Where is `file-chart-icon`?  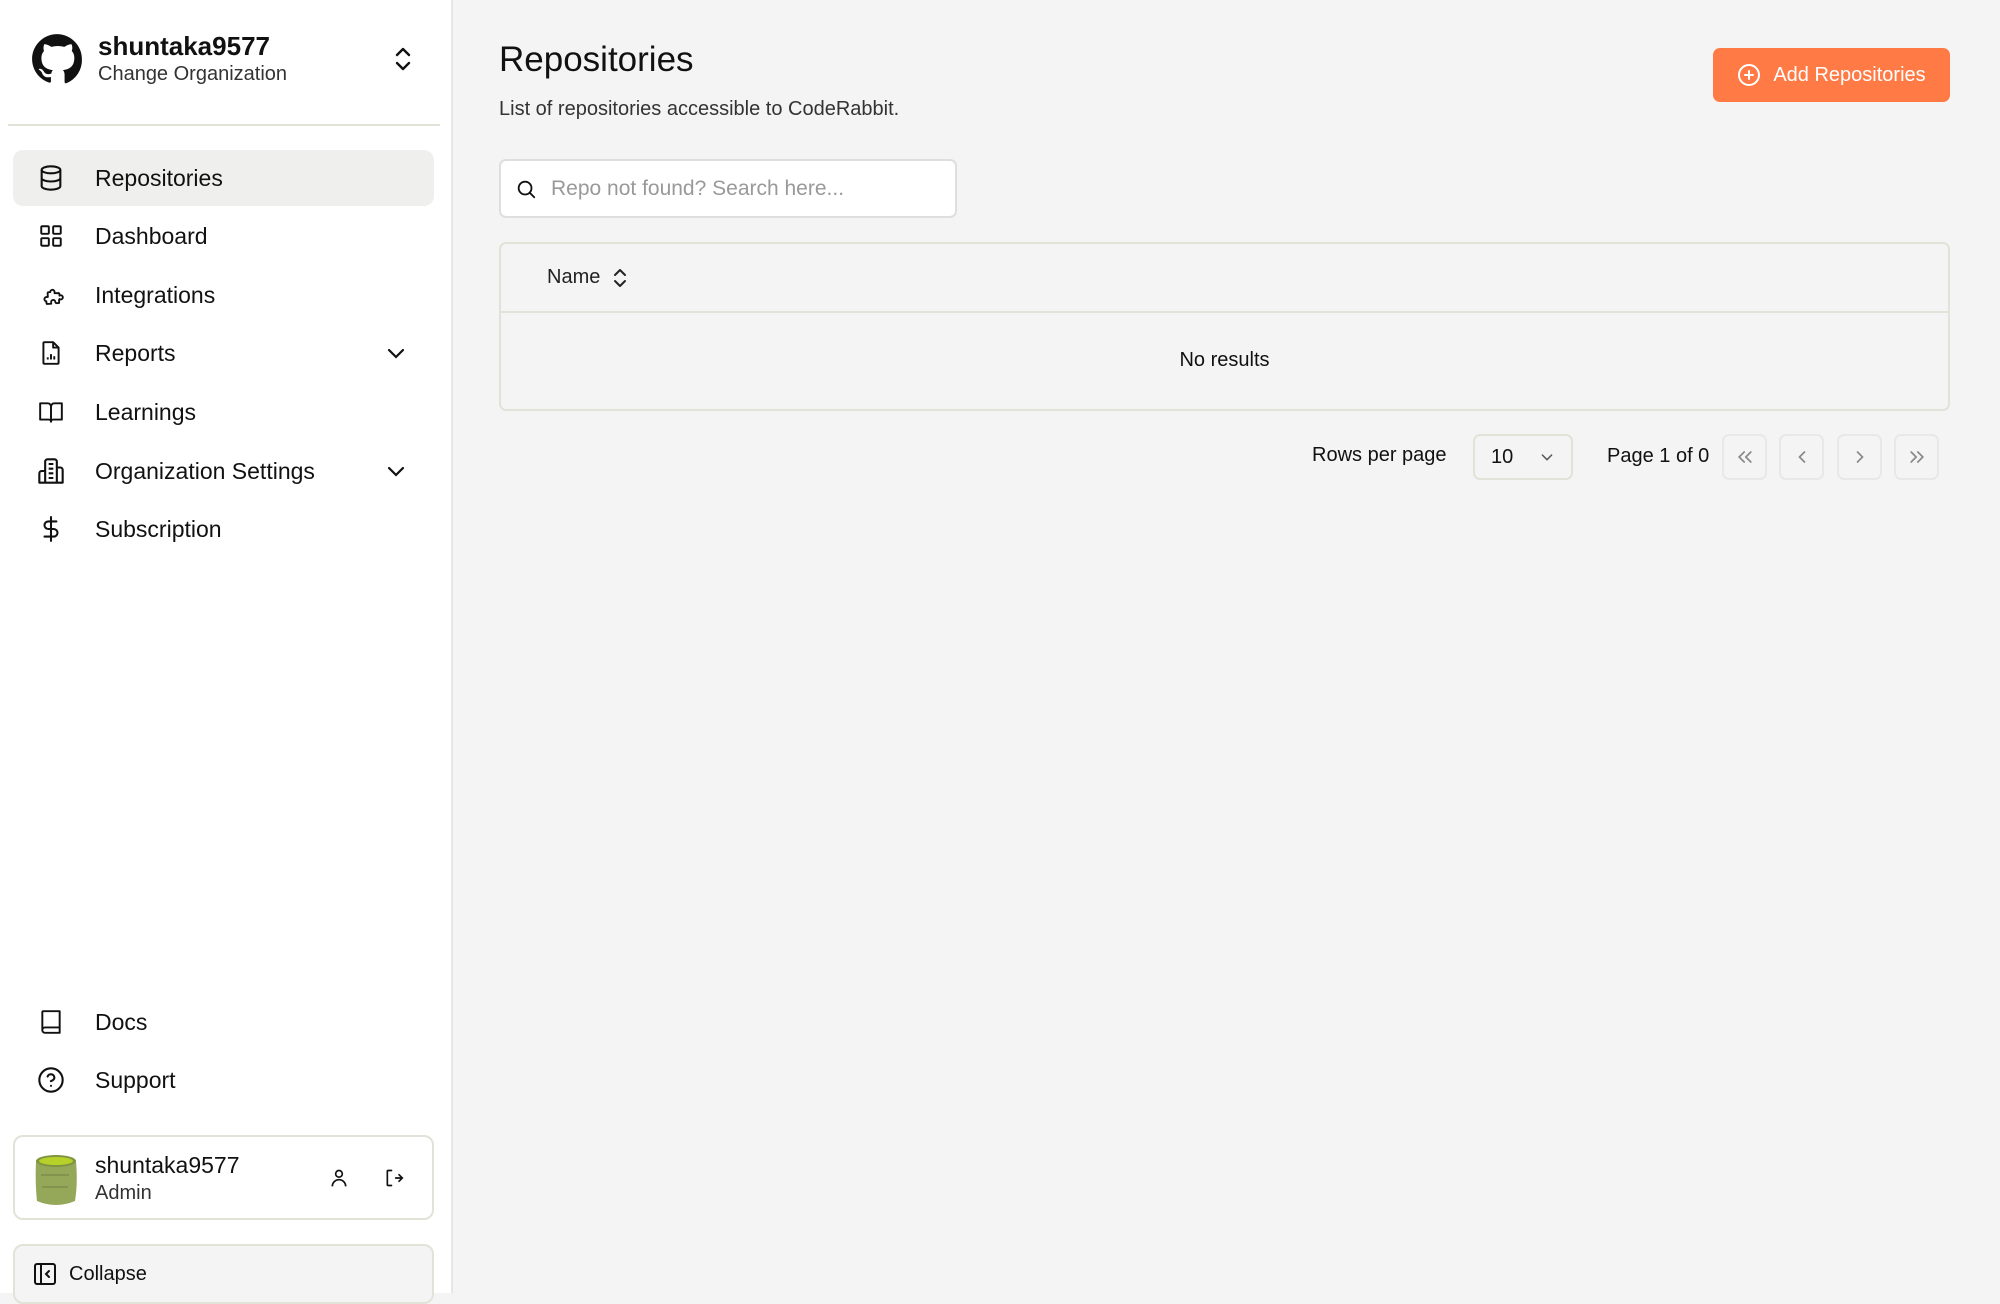
file-chart-icon is located at coordinates (51, 353).